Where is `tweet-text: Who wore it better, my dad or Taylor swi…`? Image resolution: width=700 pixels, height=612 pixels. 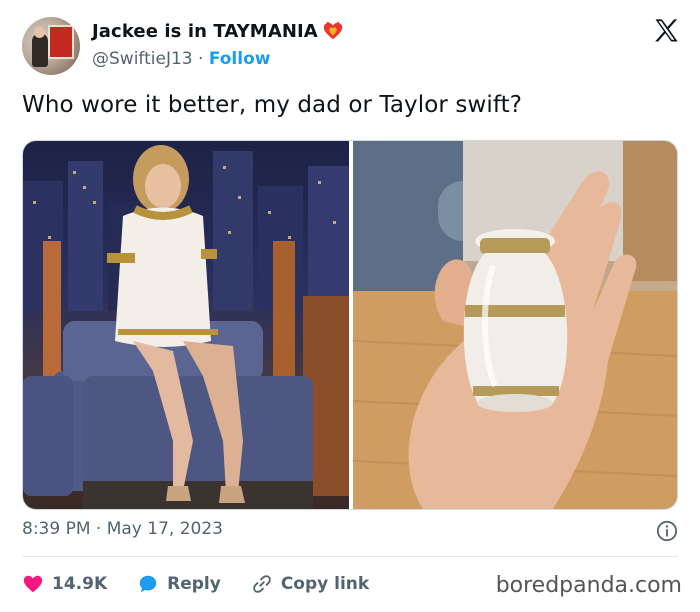
tweet-text: Who wore it better, my dad or Taylor swi… is located at coordinates (272, 105).